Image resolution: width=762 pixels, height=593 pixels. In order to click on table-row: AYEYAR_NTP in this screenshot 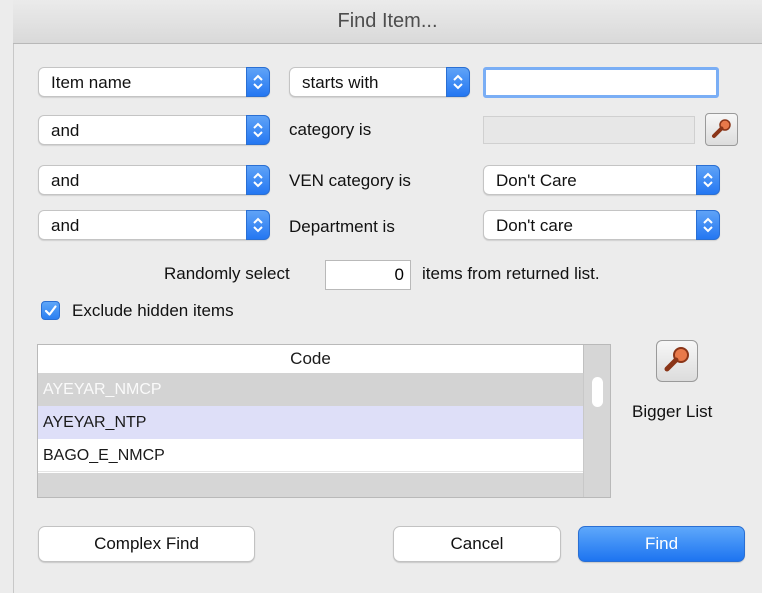, I will do `click(310, 422)`.